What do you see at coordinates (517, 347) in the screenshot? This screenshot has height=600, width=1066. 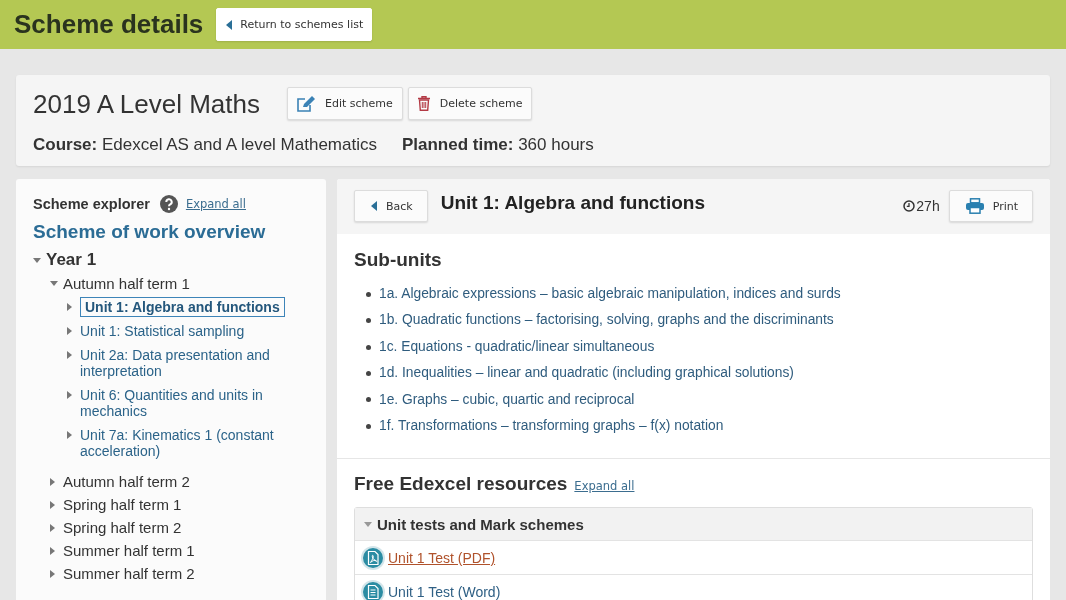 I see `subunit-link: 1c. Equations - quadratic/linear simultaneous` at bounding box center [517, 347].